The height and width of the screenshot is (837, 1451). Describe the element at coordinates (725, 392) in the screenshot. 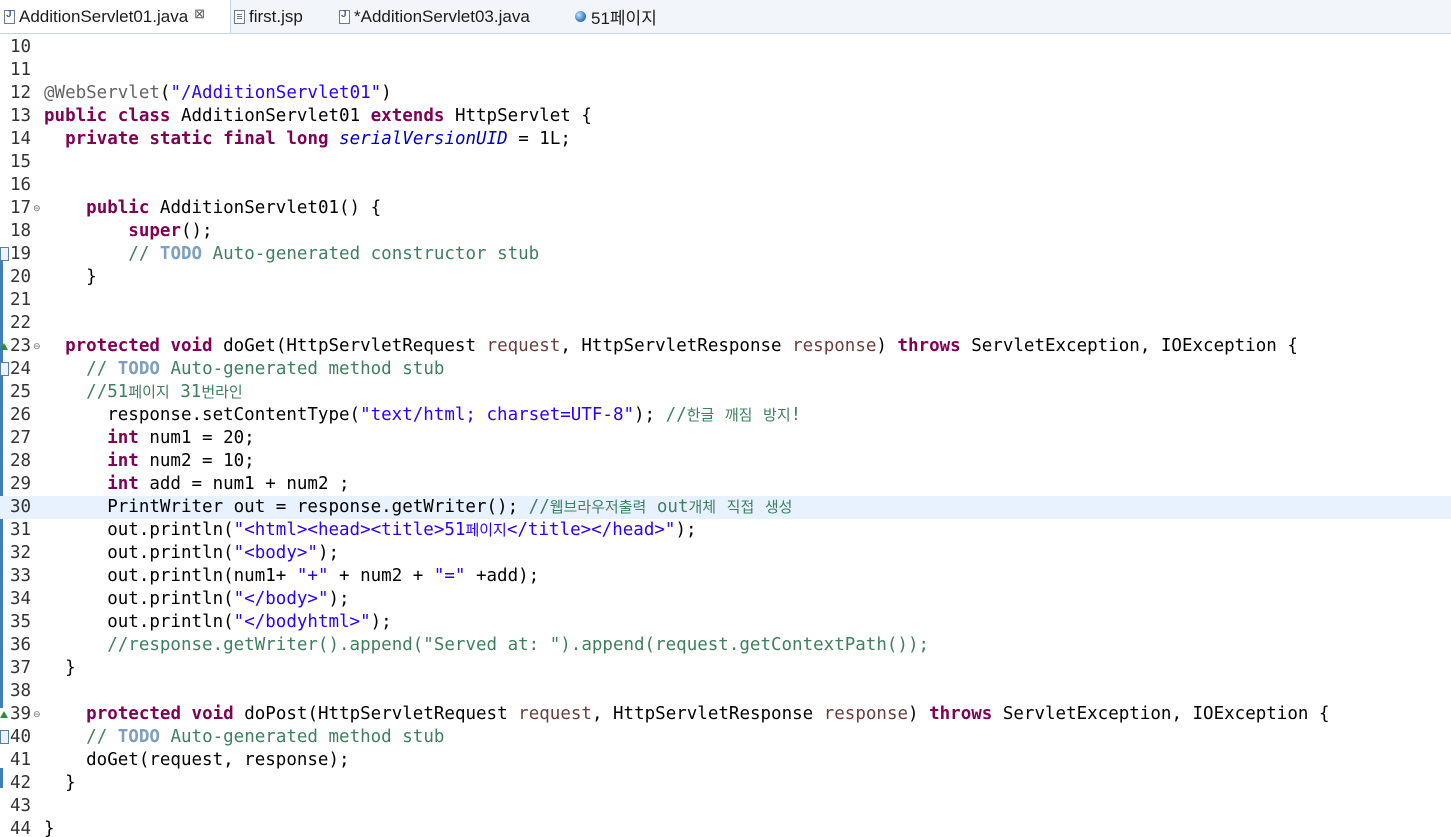

I see `code-line-25: 25 //51페이지 31번라인` at that location.